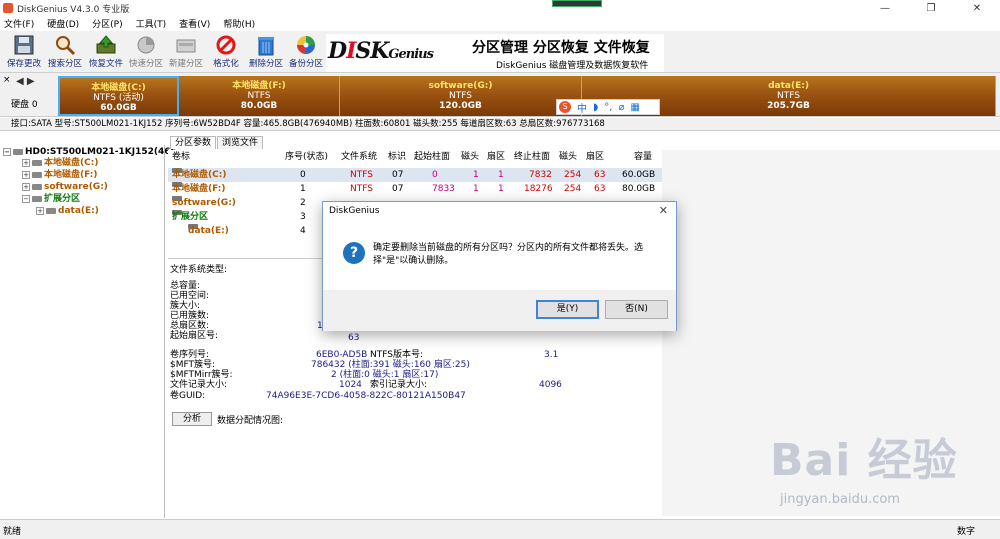  I want to click on menu-tools: 工具(T), so click(151, 23).